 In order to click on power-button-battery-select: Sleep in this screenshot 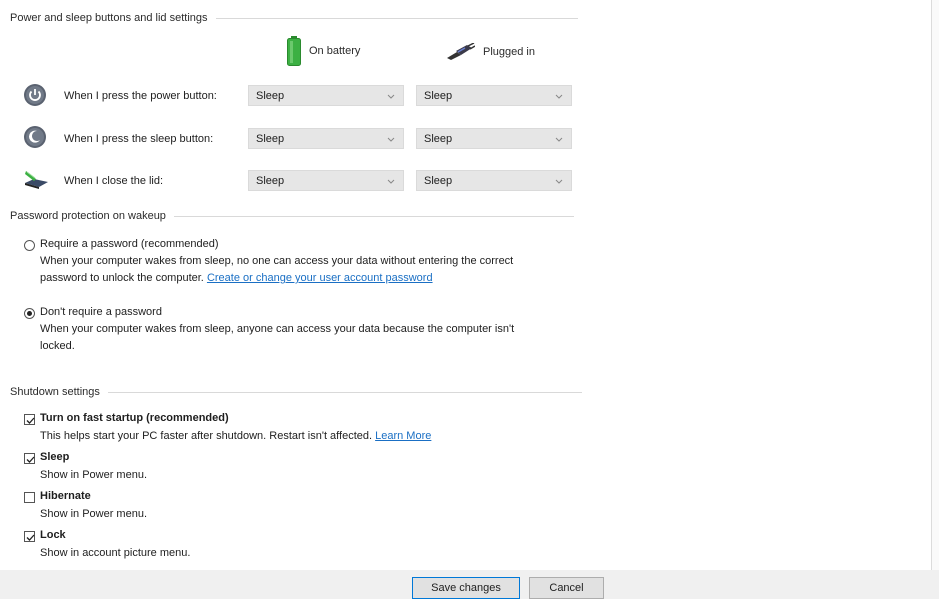, I will do `click(326, 95)`.